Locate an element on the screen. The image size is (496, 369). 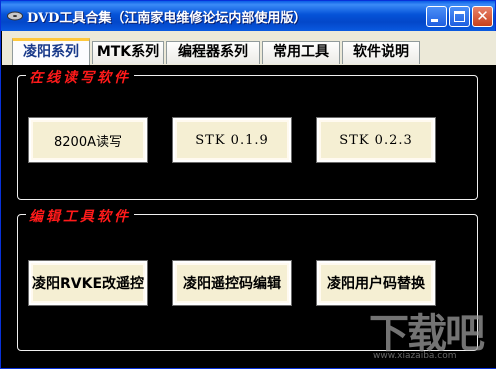
tab-strip: 凌阳系列 MTK系列 编程器系列 常用工具 软件说明 is located at coordinates (249, 48).